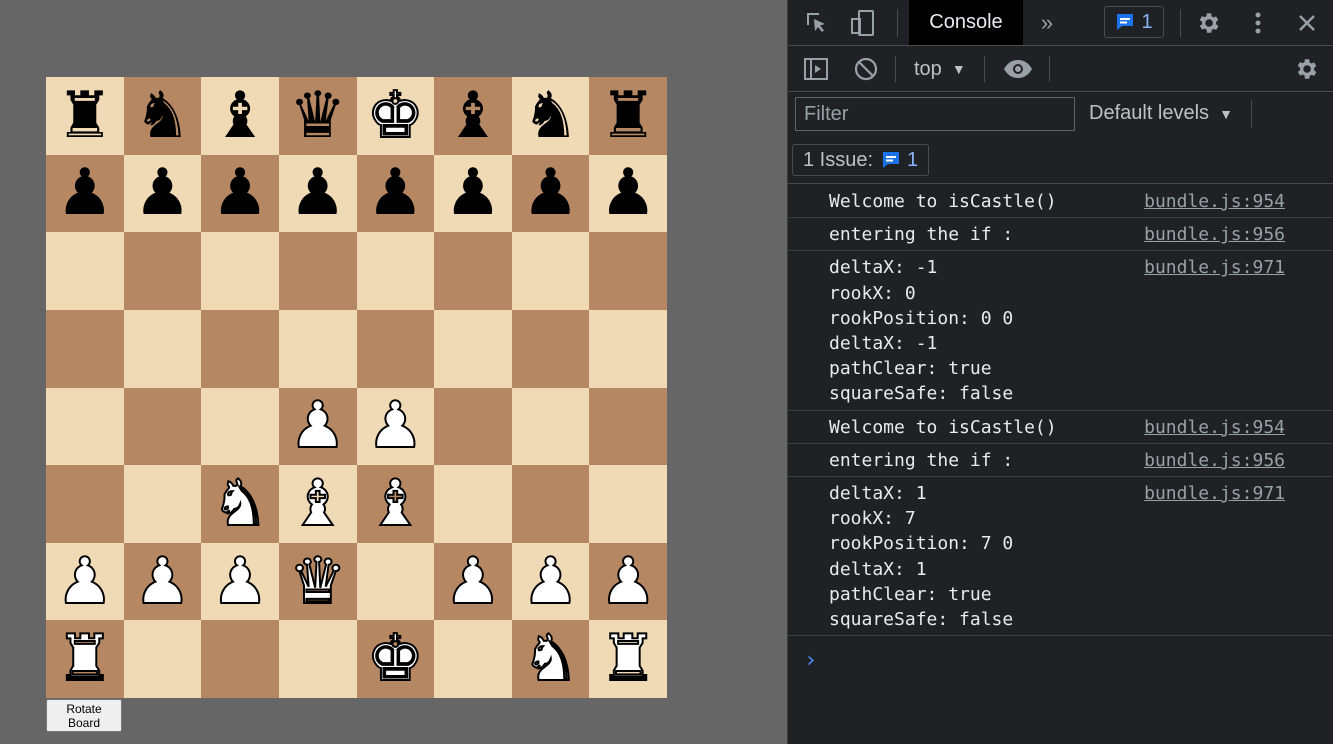 Image resolution: width=1333 pixels, height=744 pixels. I want to click on sidebar-toggle-icon, so click(816, 69).